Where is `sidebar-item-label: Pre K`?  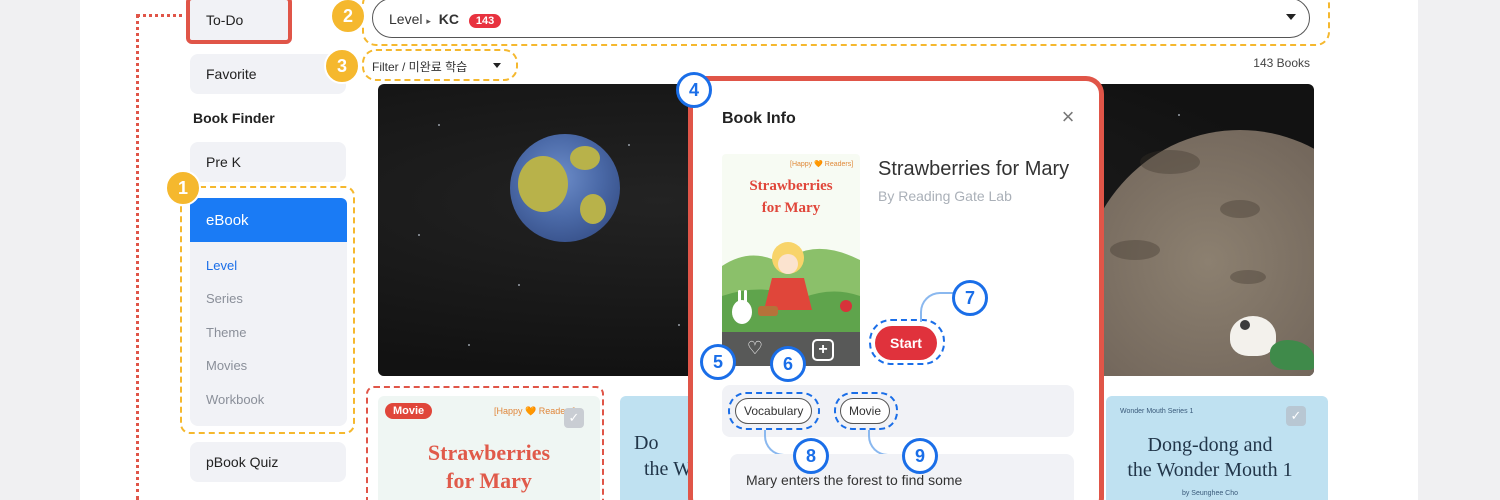
sidebar-item-label: Pre K is located at coordinates (224, 162).